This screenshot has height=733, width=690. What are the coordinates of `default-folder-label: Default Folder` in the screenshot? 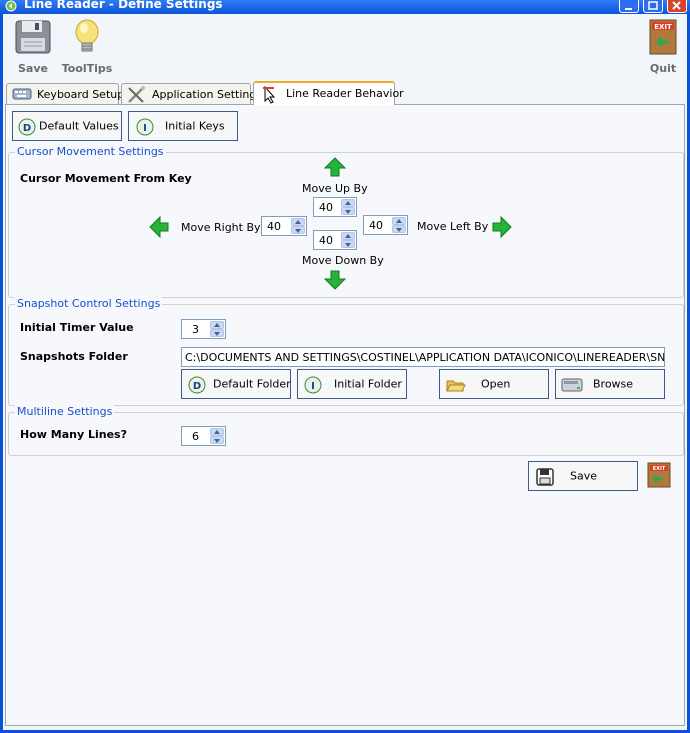 It's located at (252, 384).